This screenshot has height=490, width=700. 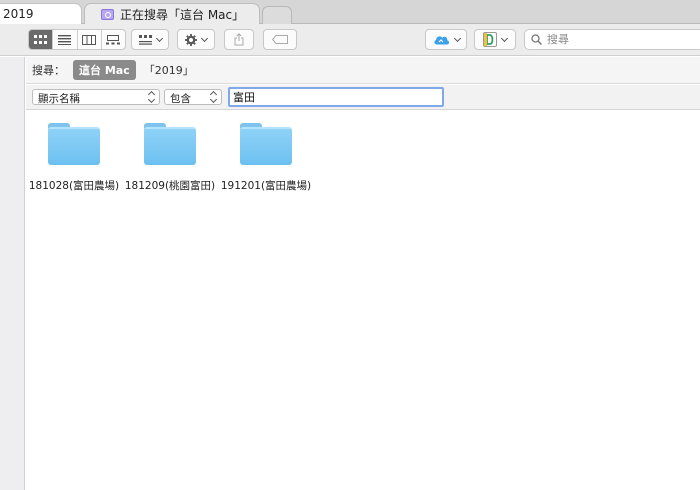 I want to click on smart-folder-icon, so click(x=107, y=14).